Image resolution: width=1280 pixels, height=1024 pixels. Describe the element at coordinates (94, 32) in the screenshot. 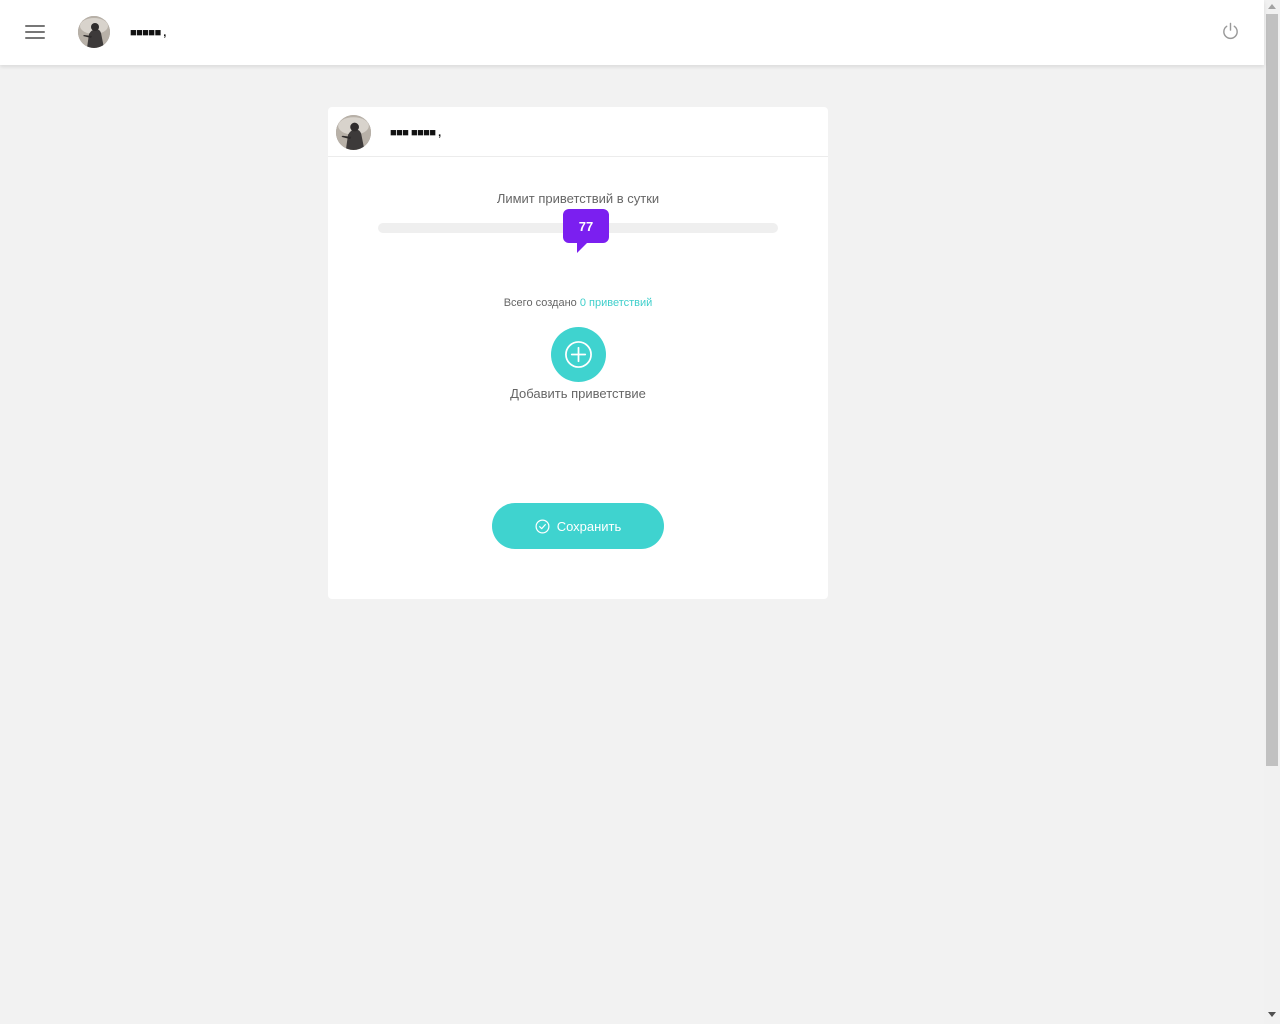

I see `avatar` at that location.